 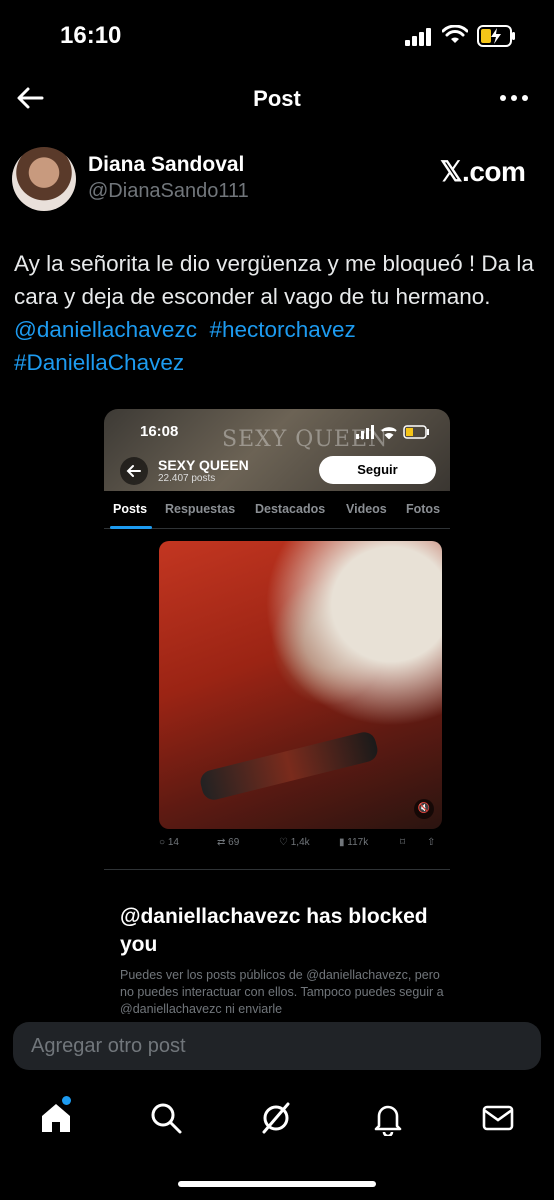 I want to click on tab-videos: Videos, so click(x=366, y=509).